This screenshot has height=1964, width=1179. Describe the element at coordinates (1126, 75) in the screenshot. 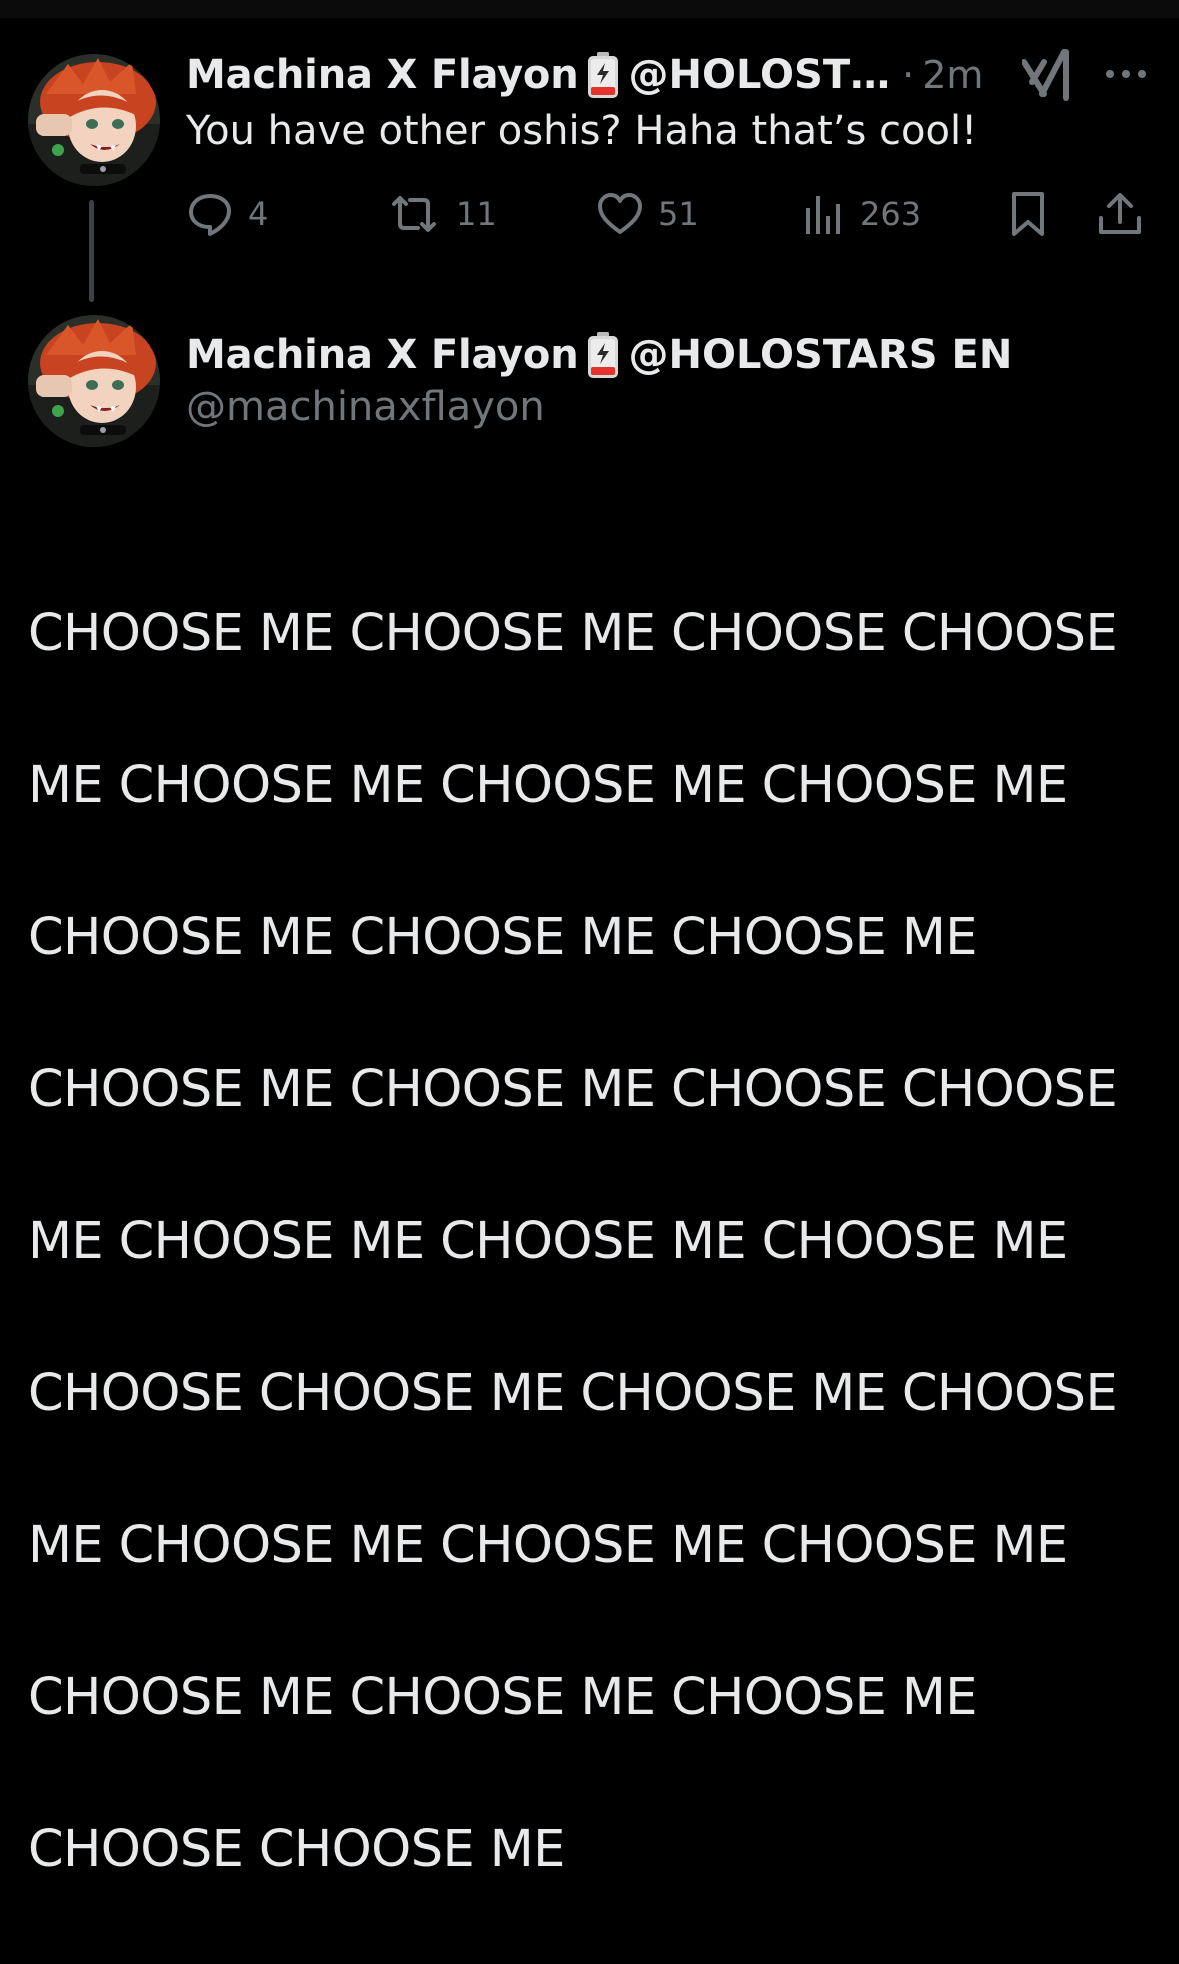

I see `more-options-icon` at that location.